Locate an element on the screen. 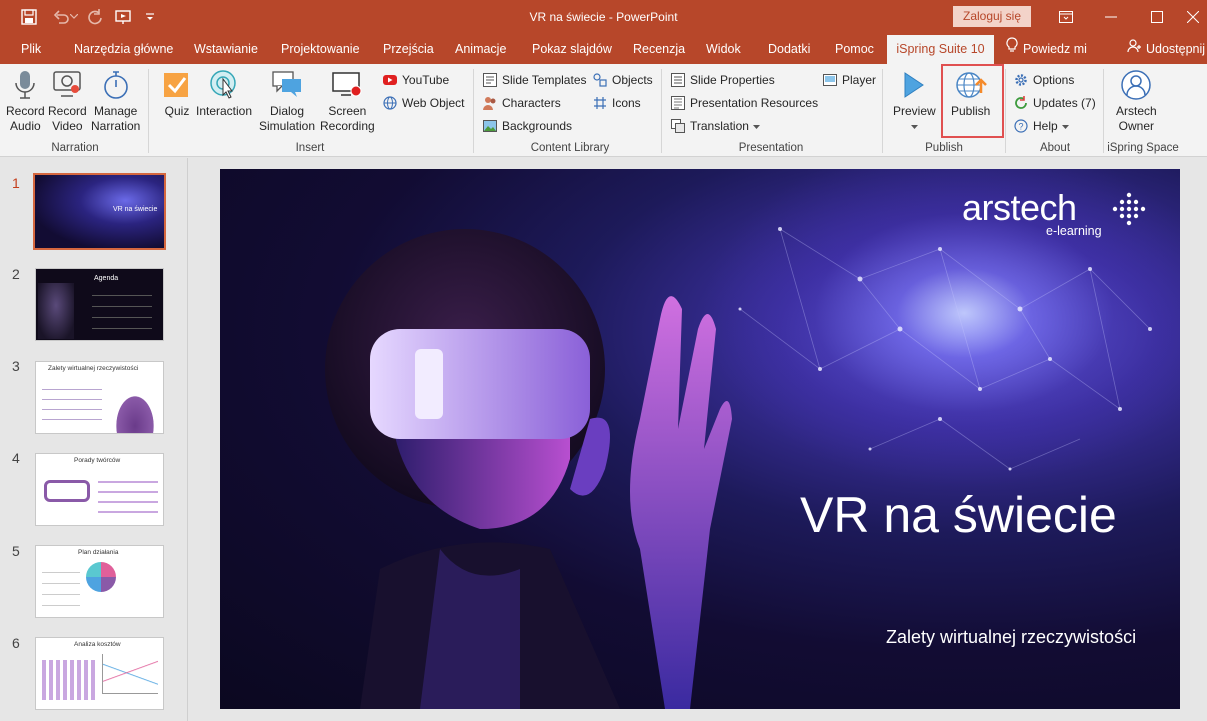 The height and width of the screenshot is (721, 1207). translation-button: Translation is located at coordinates (715, 126).